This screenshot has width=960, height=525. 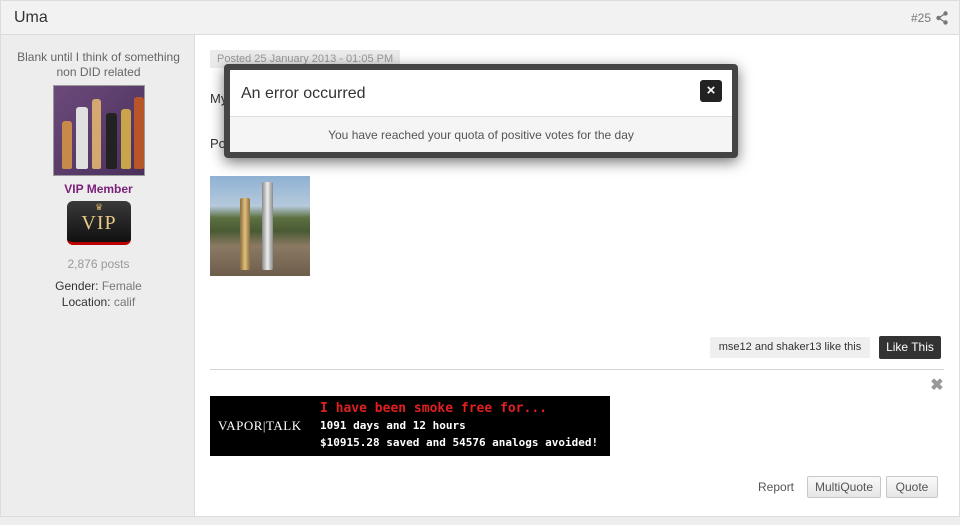 I want to click on vip-badge-text: VIP, so click(x=99, y=223).